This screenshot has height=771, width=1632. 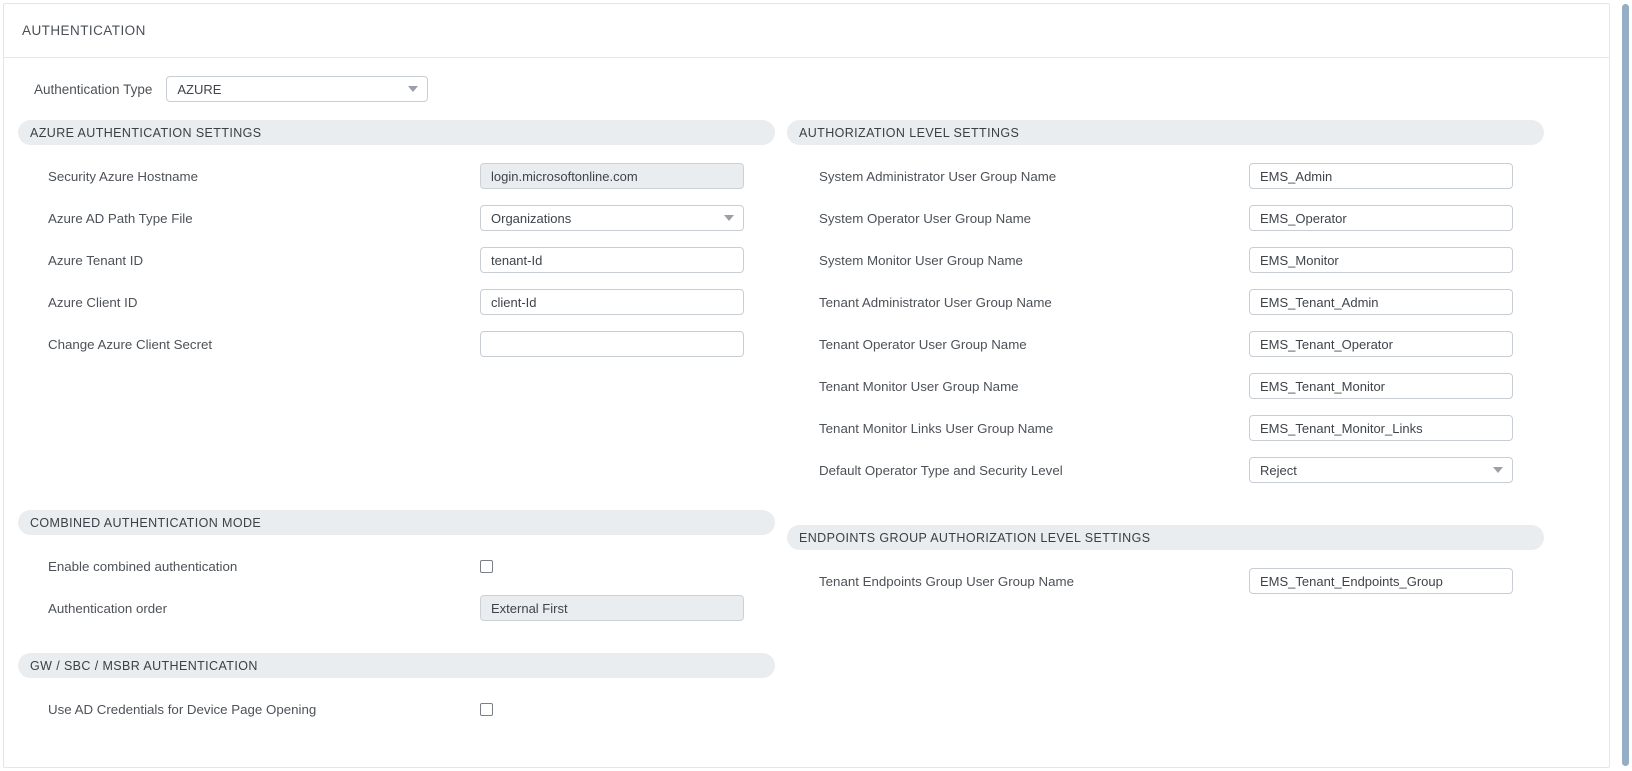 What do you see at coordinates (123, 176) in the screenshot?
I see `field-label: Security Azure Hostname` at bounding box center [123, 176].